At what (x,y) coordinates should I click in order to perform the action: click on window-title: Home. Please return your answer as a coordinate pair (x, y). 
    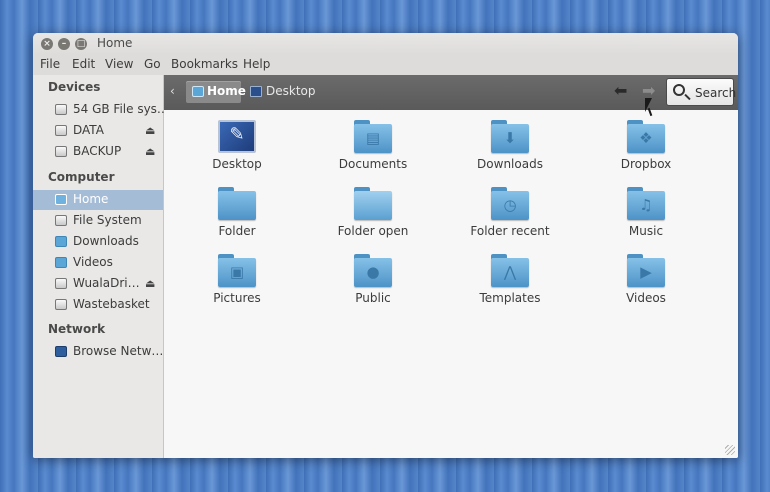
    Looking at the image, I should click on (115, 43).